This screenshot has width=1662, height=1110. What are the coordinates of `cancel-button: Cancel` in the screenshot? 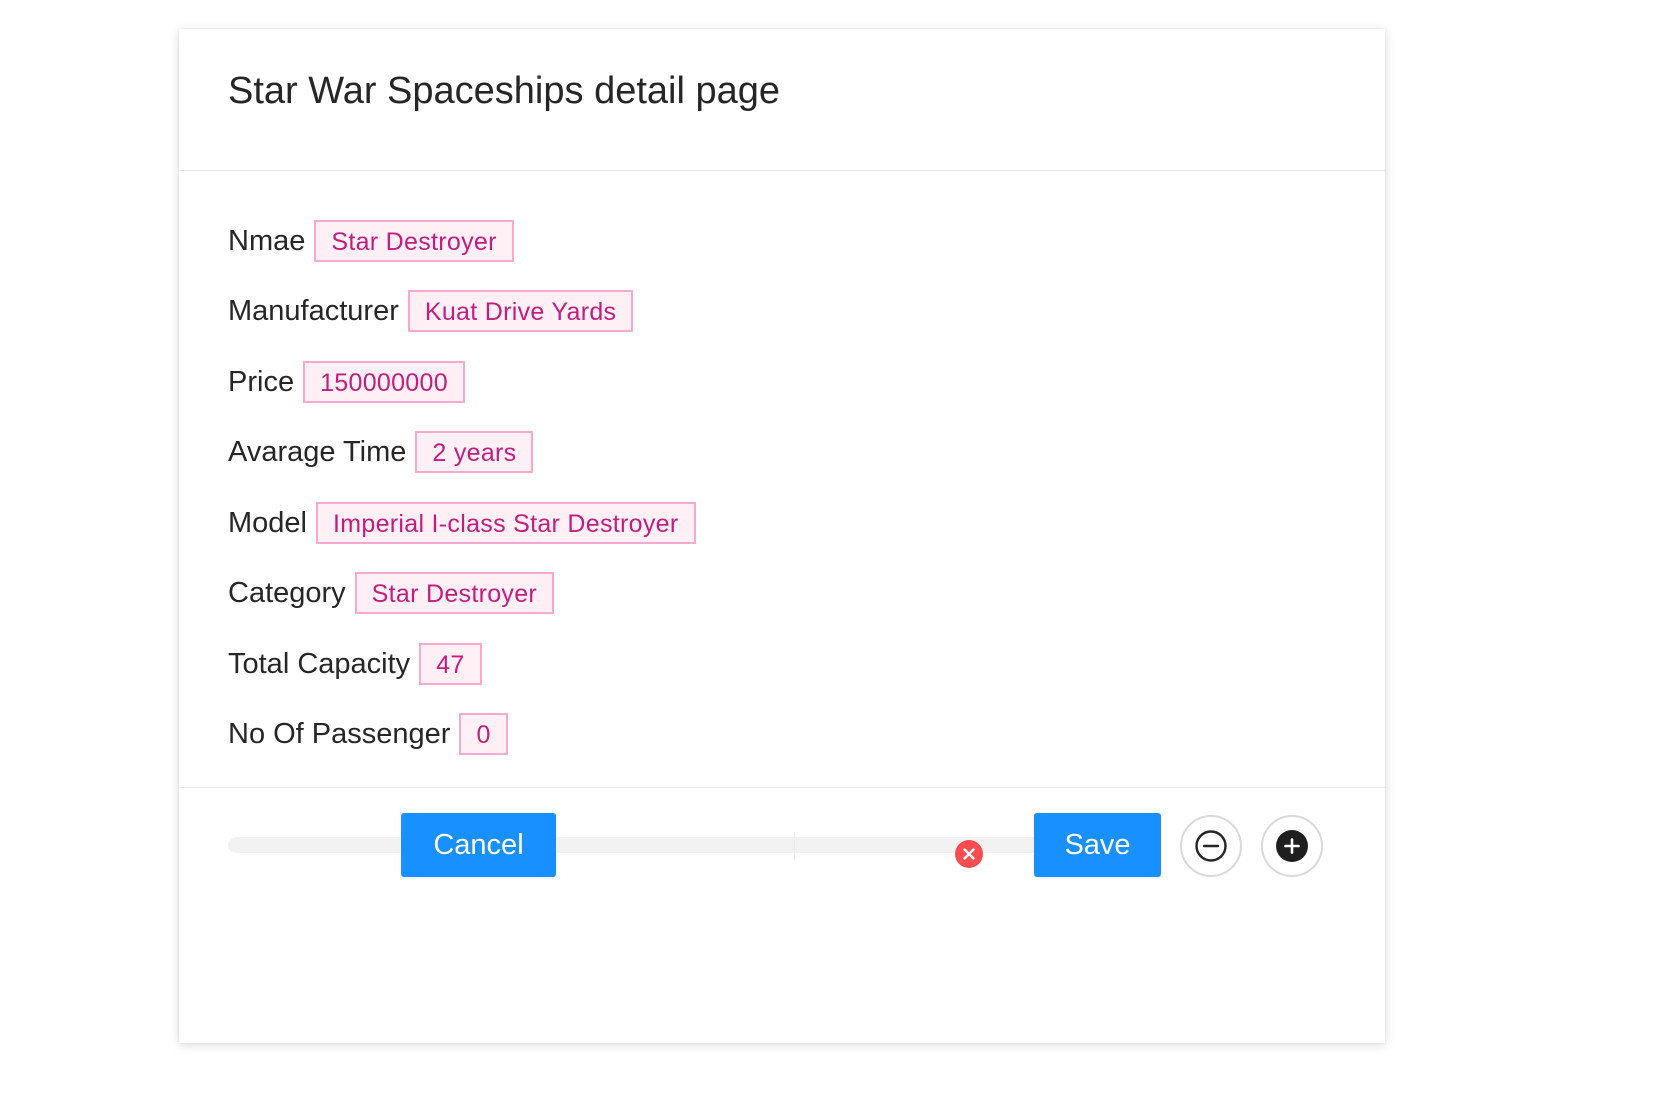 It's located at (478, 845).